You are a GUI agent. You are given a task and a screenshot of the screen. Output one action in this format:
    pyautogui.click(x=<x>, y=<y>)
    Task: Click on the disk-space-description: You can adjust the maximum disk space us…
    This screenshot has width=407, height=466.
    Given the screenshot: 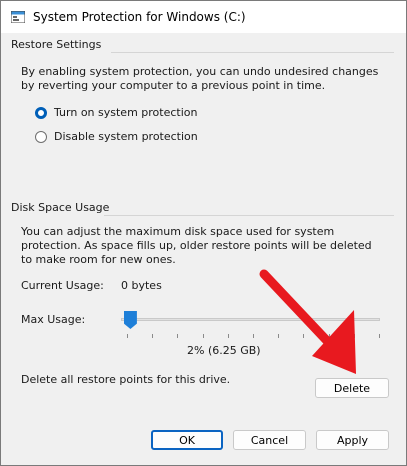 What is the action you would take?
    pyautogui.click(x=196, y=245)
    